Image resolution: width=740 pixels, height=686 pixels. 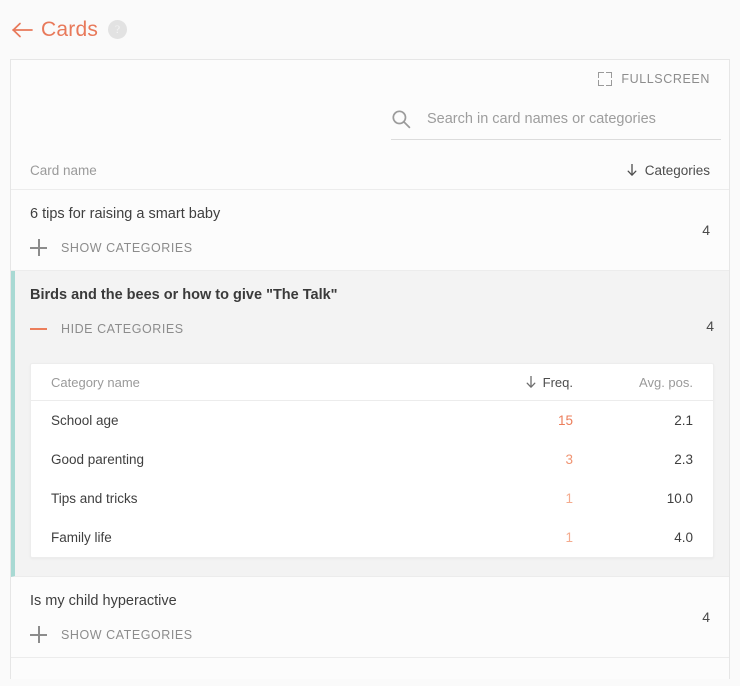 What do you see at coordinates (372, 537) in the screenshot?
I see `subtable-row: Family life 1 4.0` at bounding box center [372, 537].